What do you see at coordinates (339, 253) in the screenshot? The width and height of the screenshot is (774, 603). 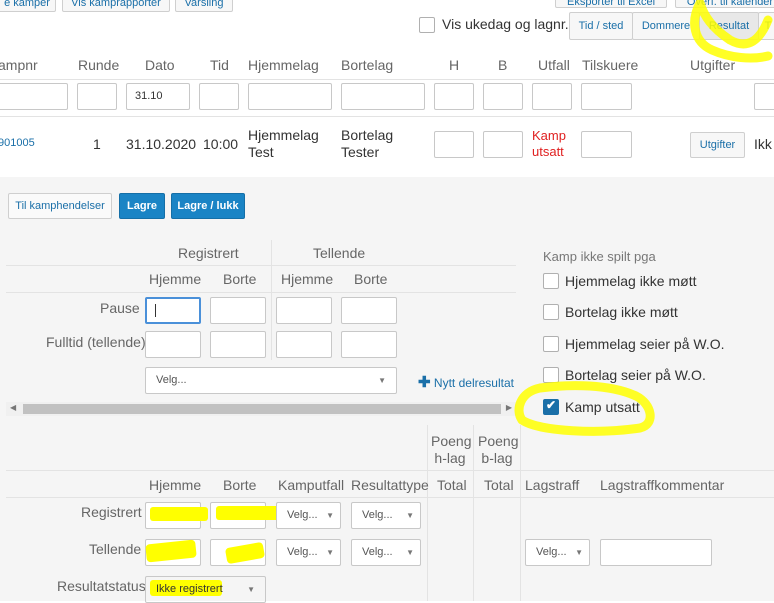 I see `delresultat-tellende-header: Tellende` at bounding box center [339, 253].